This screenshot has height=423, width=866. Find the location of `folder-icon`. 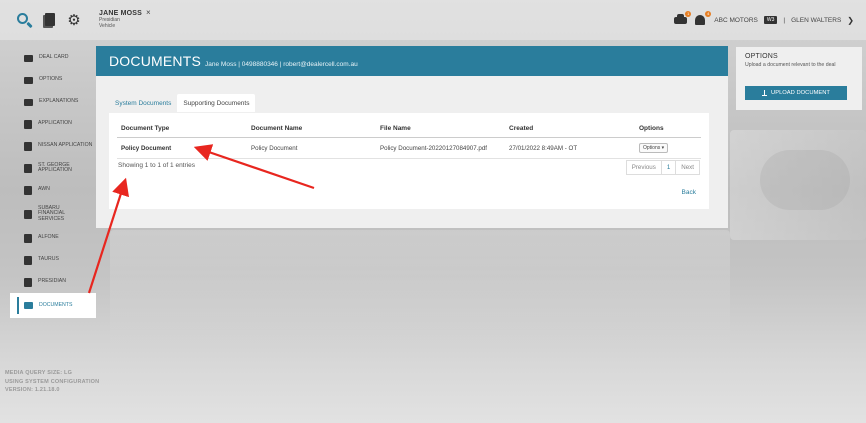

folder-icon is located at coordinates (28, 305).